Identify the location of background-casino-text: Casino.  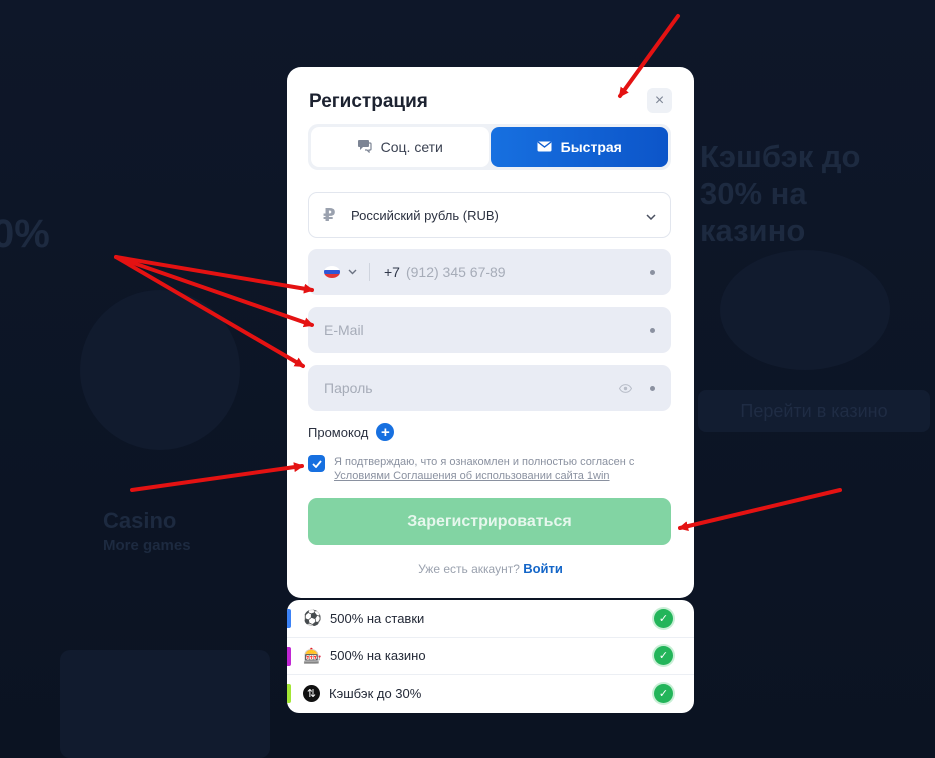
(140, 520).